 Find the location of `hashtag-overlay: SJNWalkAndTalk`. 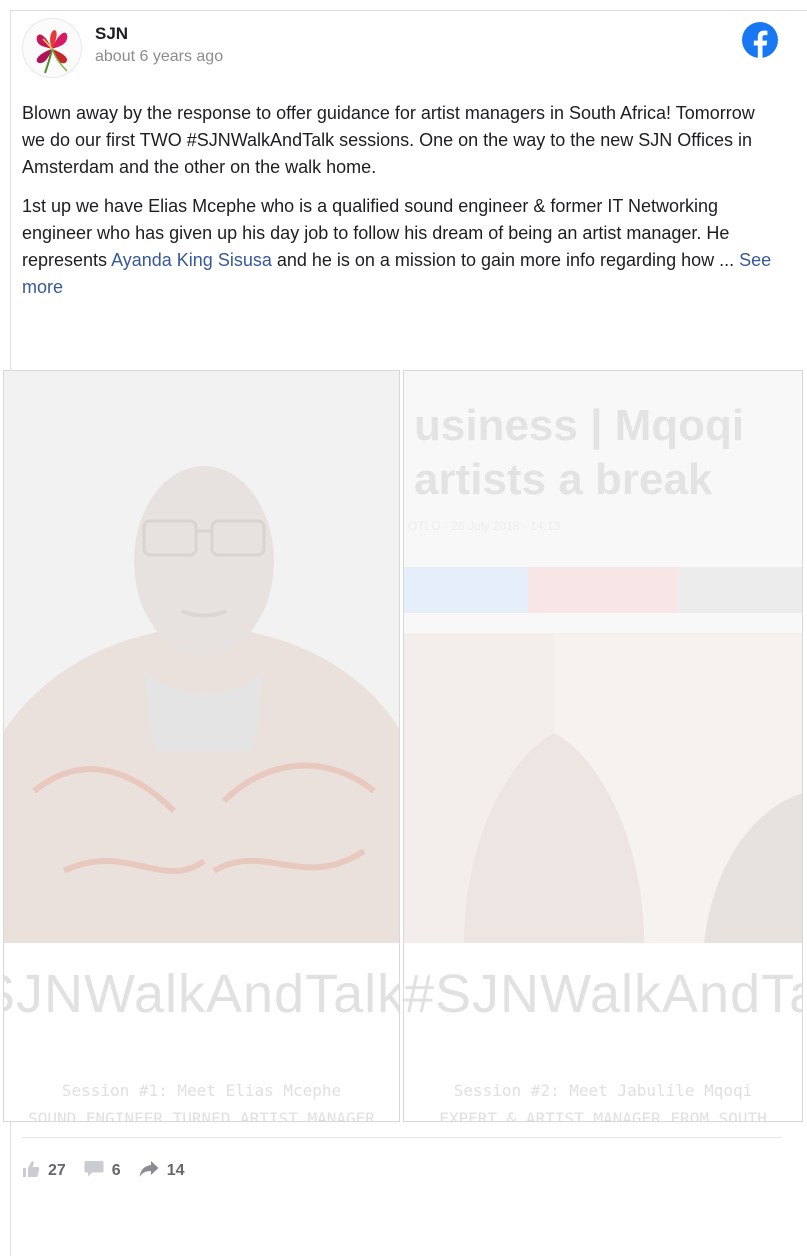

hashtag-overlay: SJNWalkAndTalk is located at coordinates (201, 994).